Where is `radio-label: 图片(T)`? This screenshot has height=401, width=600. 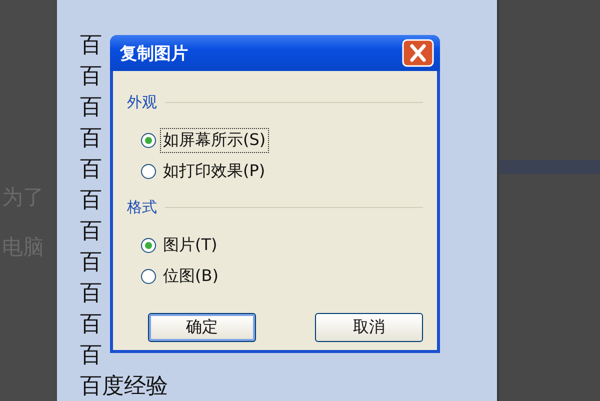
radio-label: 图片(T) is located at coordinates (190, 245).